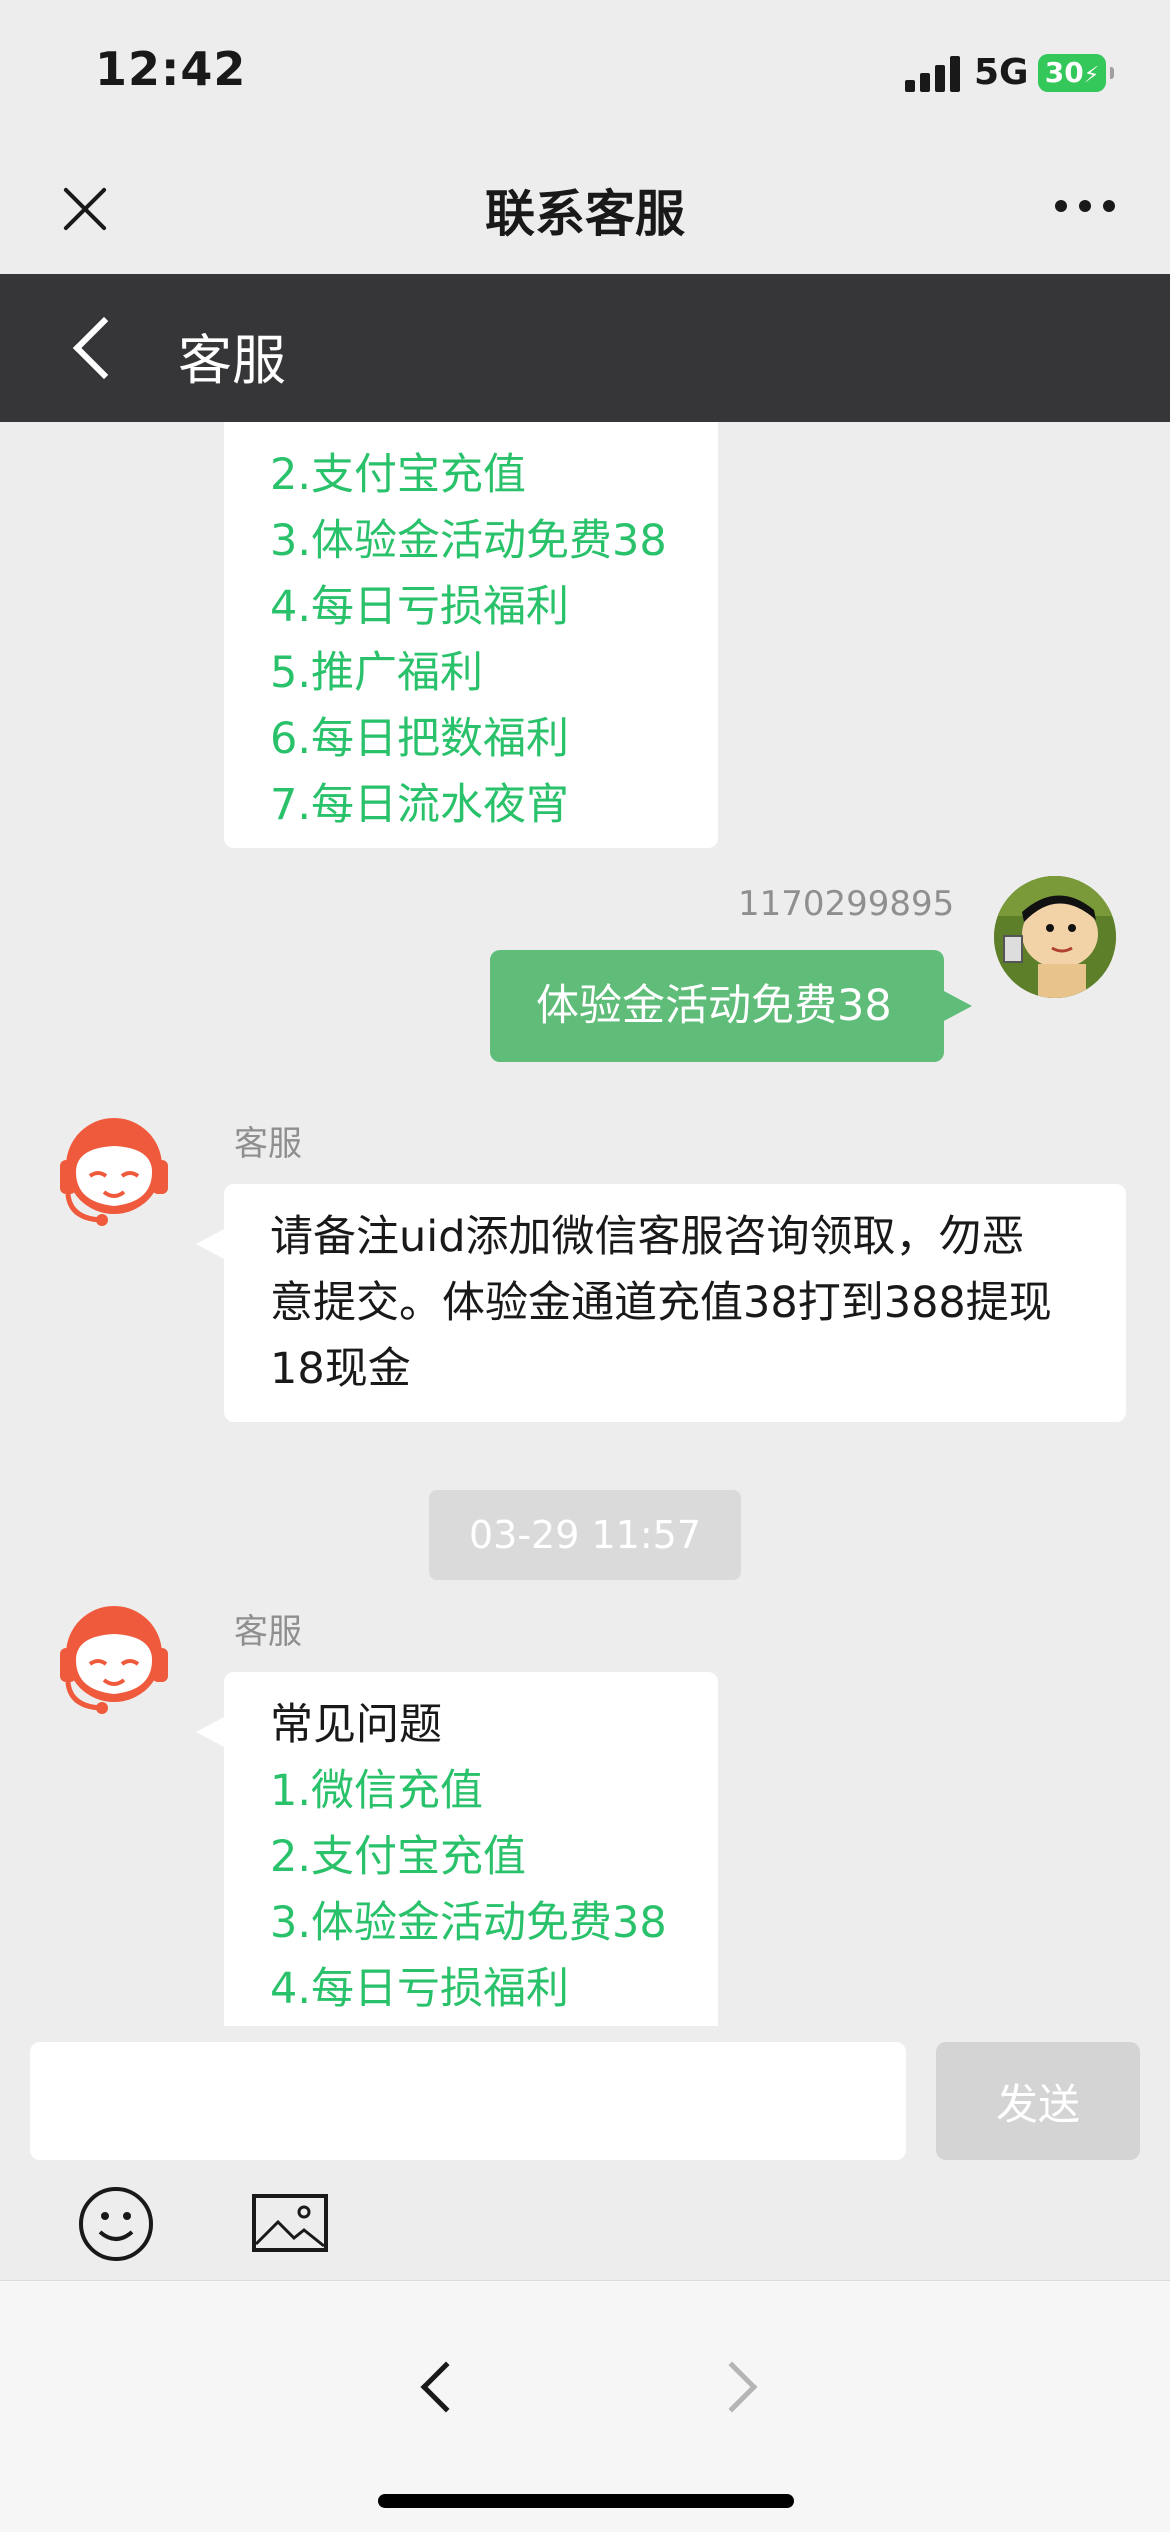  Describe the element at coordinates (471, 673) in the screenshot. I see `menu-link: 5.推广福利` at that location.